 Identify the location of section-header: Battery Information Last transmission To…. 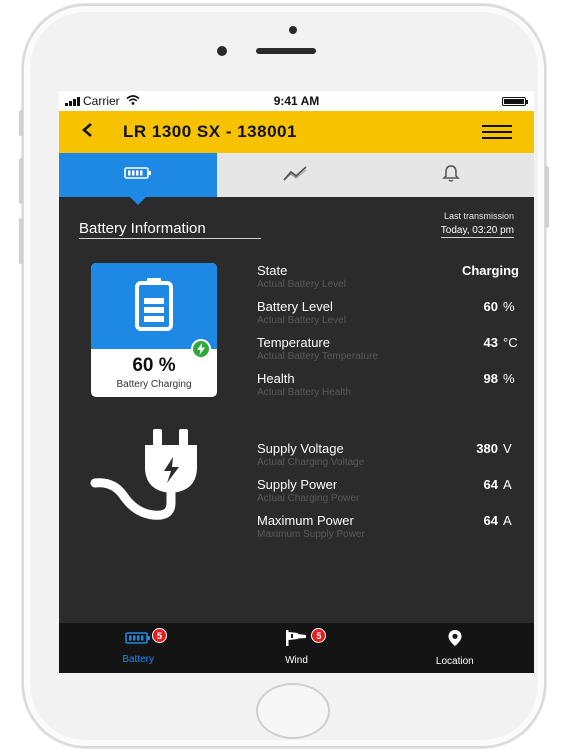
(296, 220).